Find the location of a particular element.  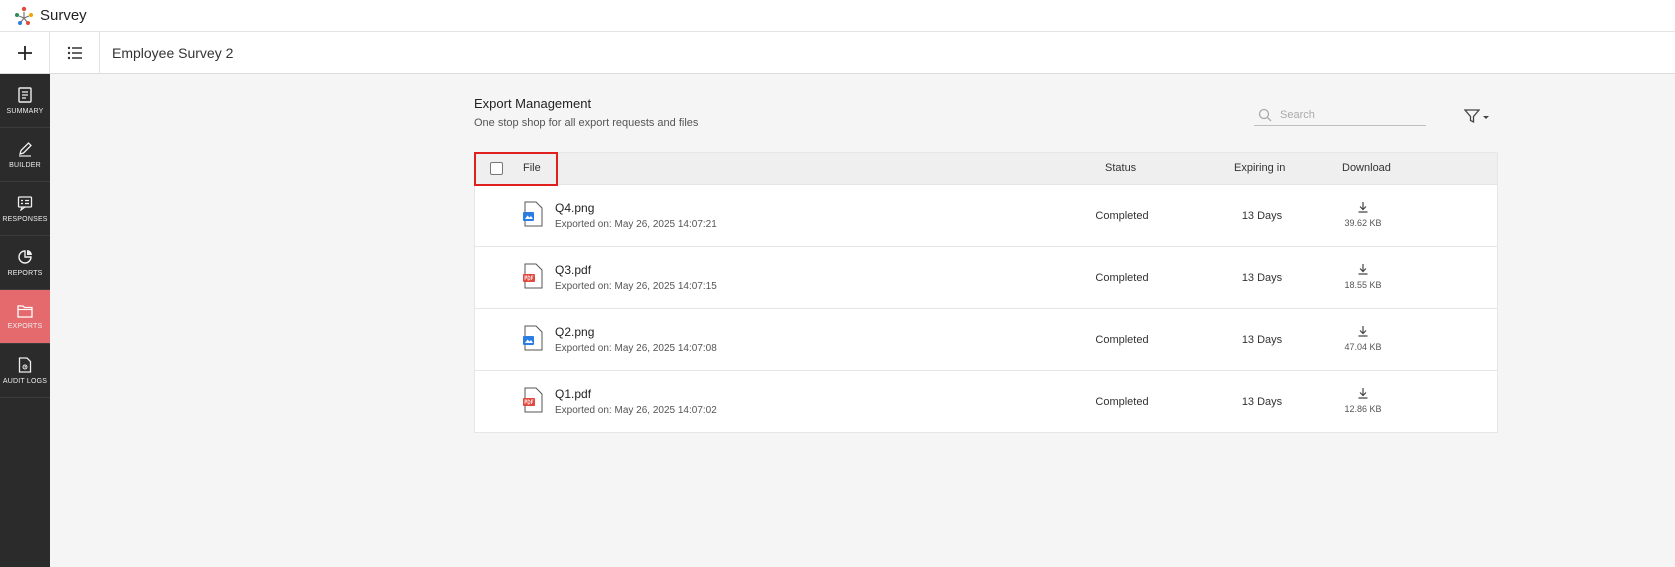

file-size: 12.86 KB is located at coordinates (1363, 409).